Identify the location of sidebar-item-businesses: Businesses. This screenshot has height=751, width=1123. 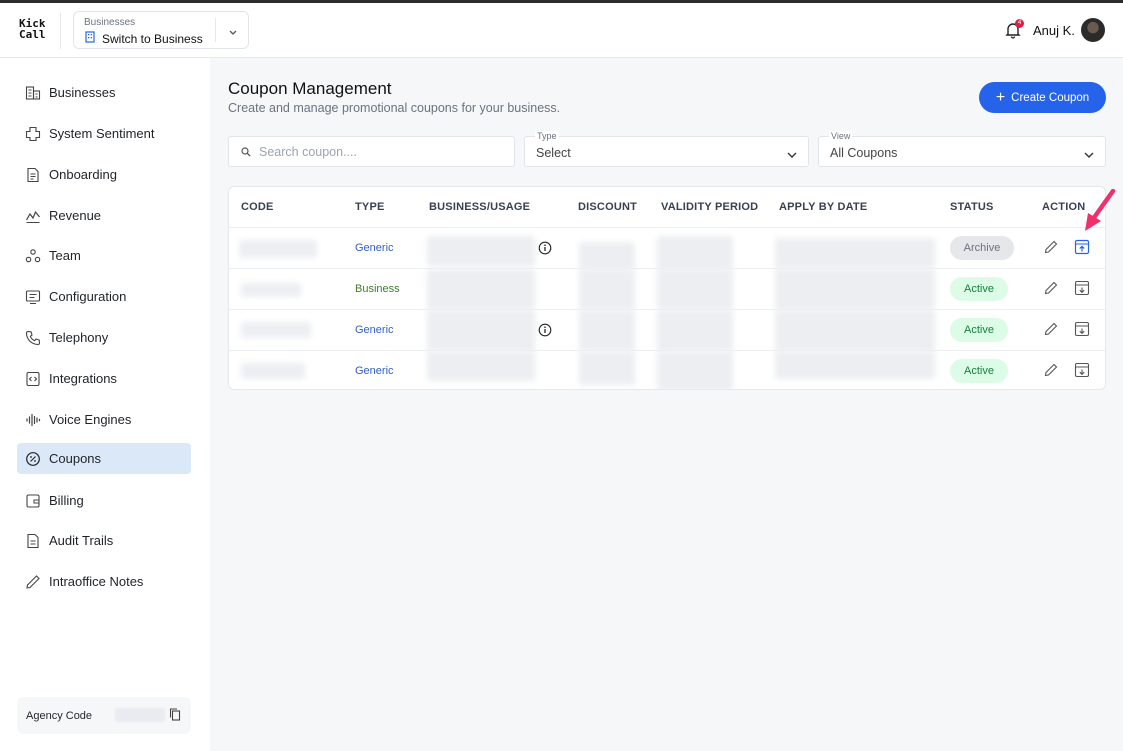
(104, 92).